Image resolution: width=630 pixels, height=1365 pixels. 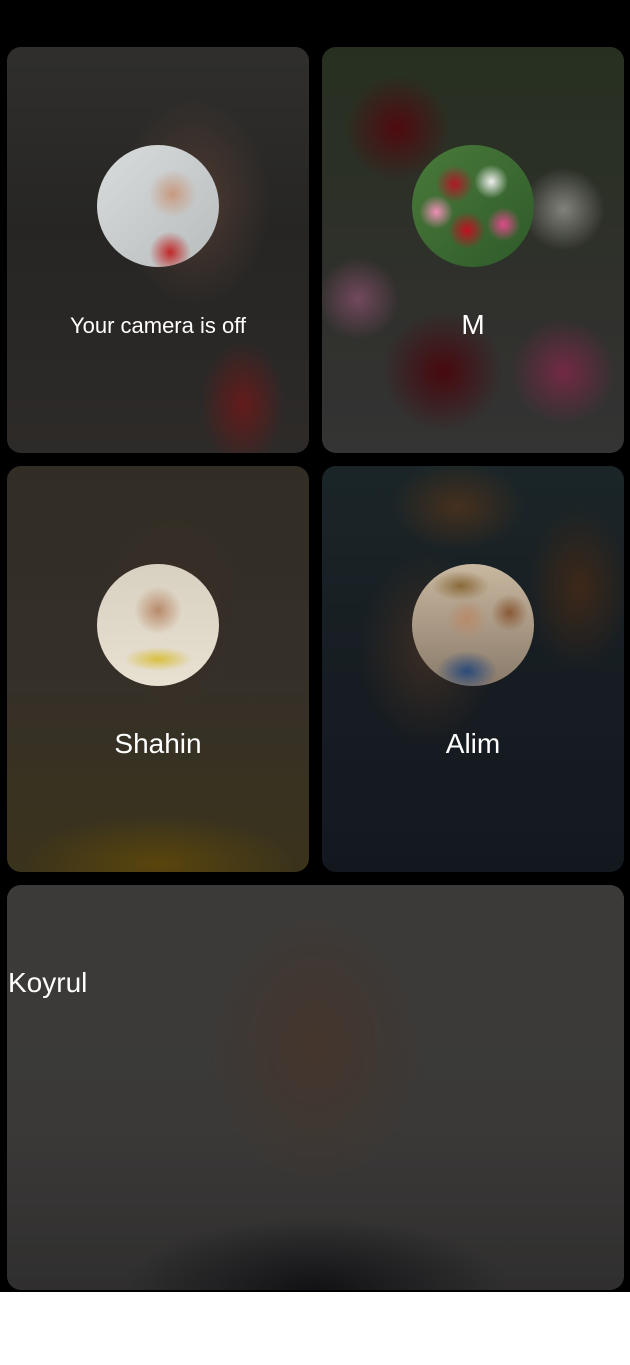 I want to click on participant-tile-self: Your camera is off, so click(x=158, y=250).